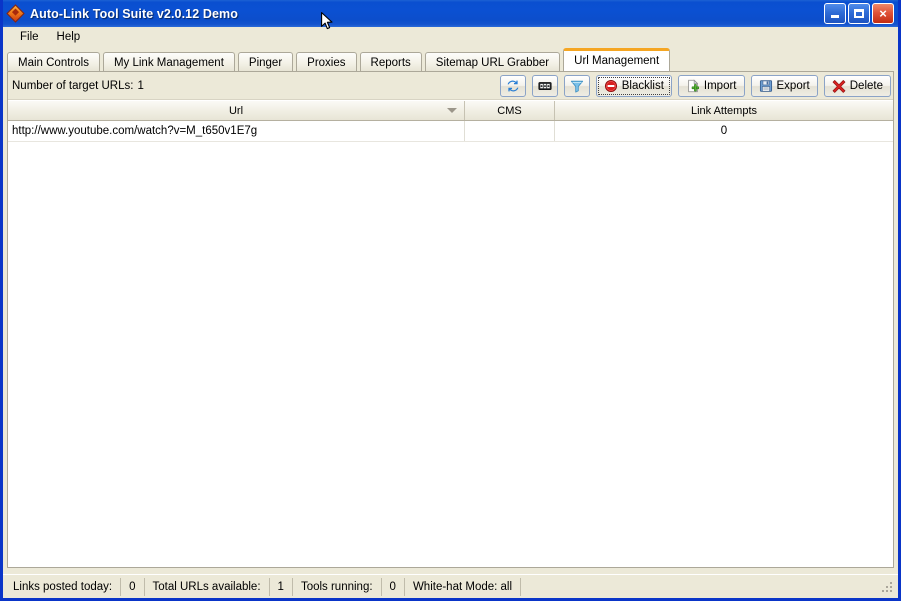 The image size is (901, 601). Describe the element at coordinates (326, 62) in the screenshot. I see `tab-proxies: Proxies` at that location.